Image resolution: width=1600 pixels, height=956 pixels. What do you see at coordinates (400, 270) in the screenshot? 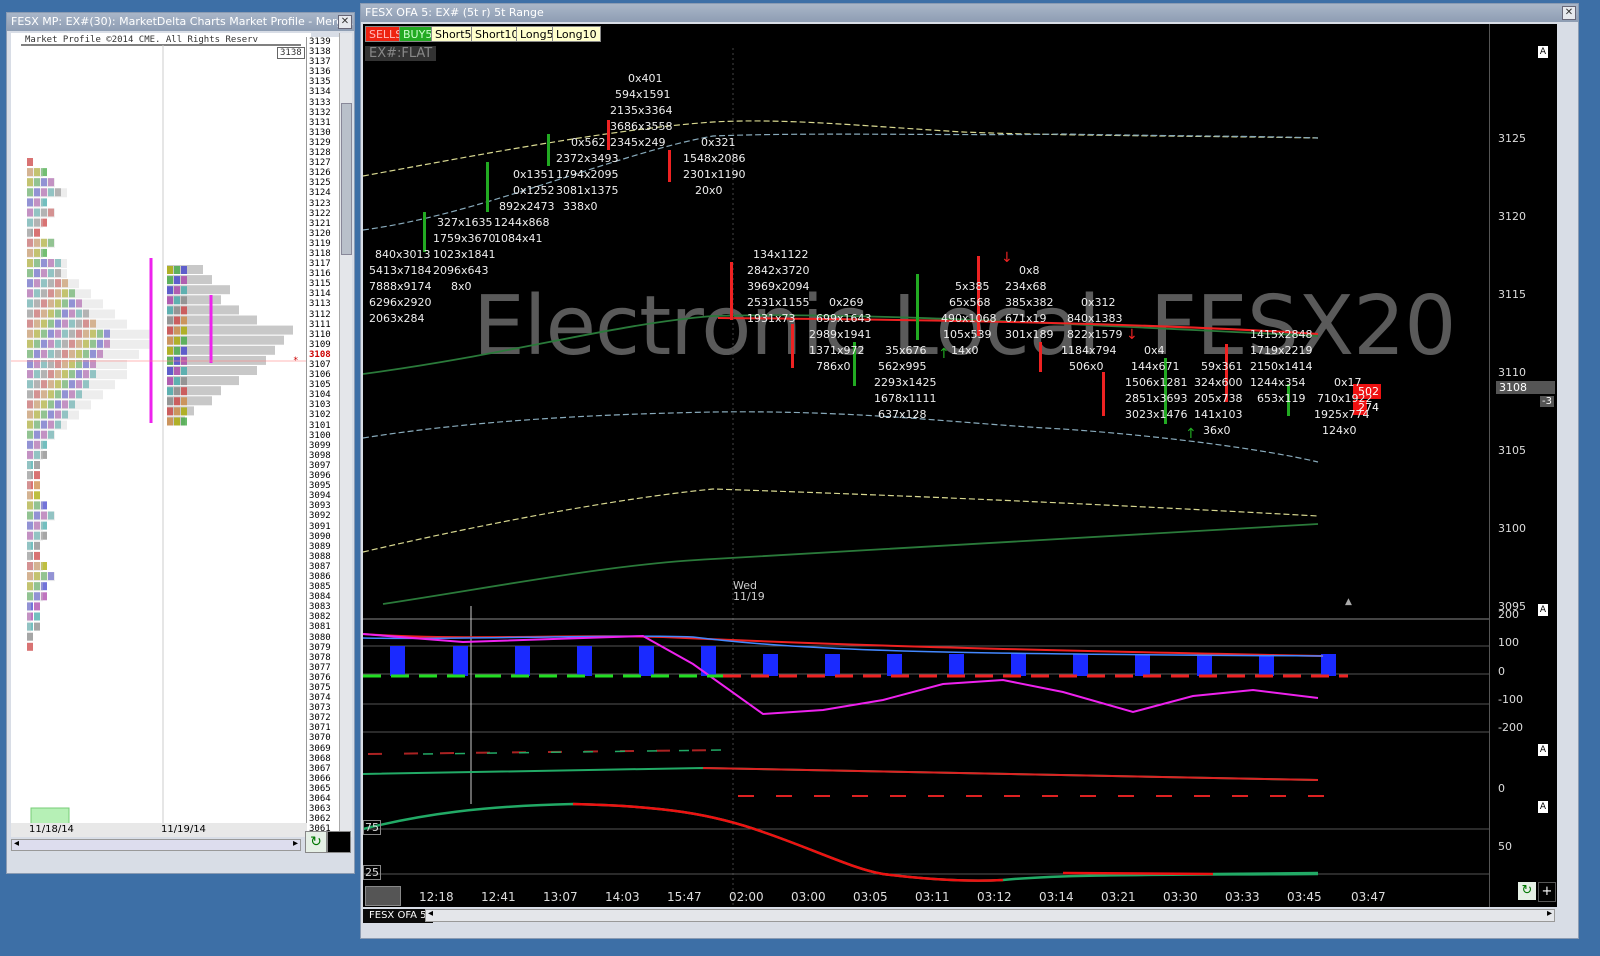
I see `footprint-cell: 5413x7184` at bounding box center [400, 270].